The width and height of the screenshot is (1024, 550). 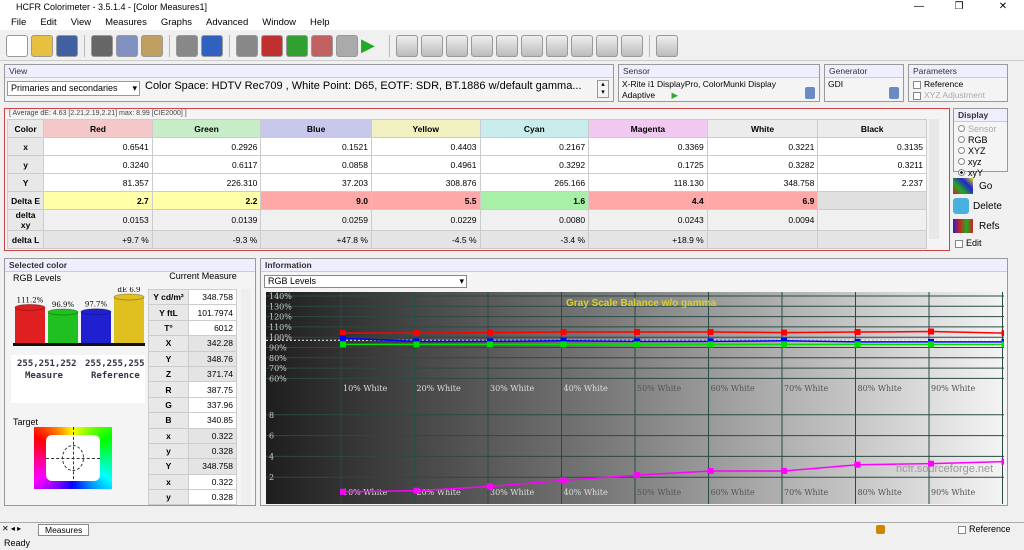 I want to click on table-cell: 226.310, so click(x=206, y=182).